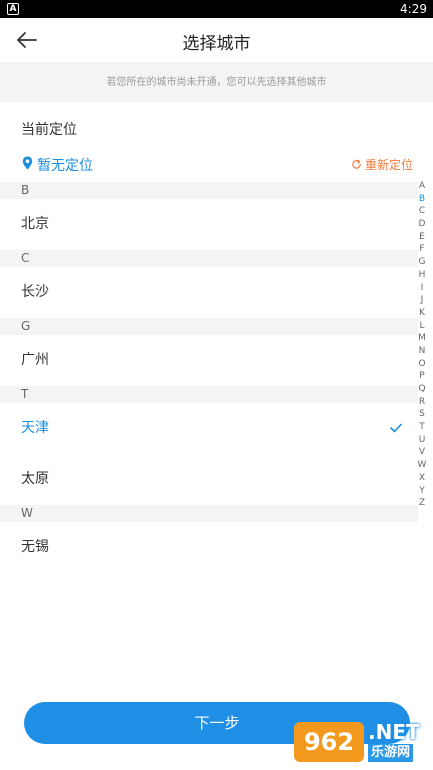 Image resolution: width=433 pixels, height=770 pixels. Describe the element at coordinates (209, 428) in the screenshot. I see `city-item-tianjin: 天津` at that location.